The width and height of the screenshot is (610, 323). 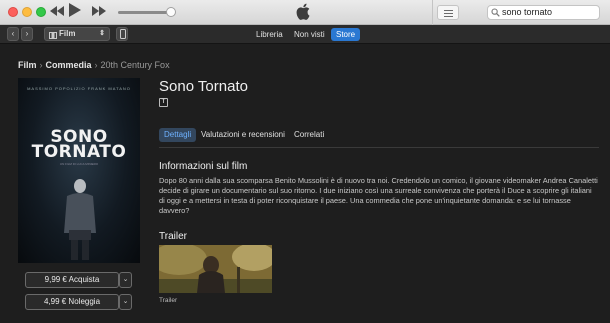 I want to click on rent-button: 4,99 € Noleggia, so click(x=72, y=302).